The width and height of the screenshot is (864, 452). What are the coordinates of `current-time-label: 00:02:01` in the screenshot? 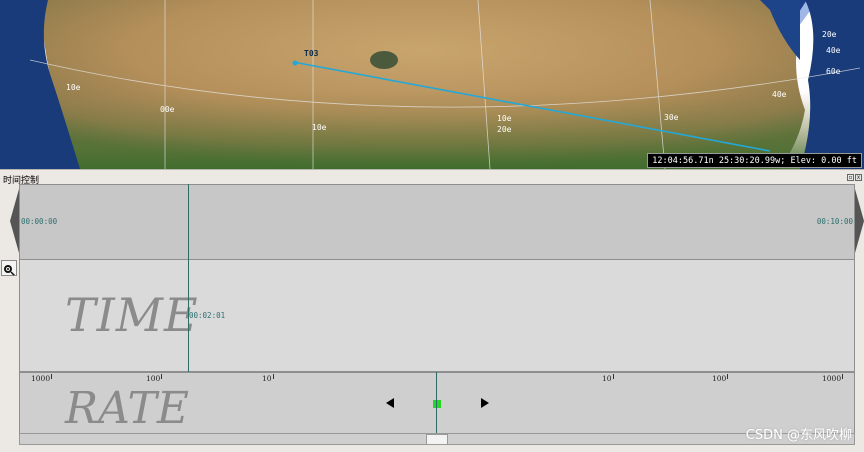 It's located at (207, 315).